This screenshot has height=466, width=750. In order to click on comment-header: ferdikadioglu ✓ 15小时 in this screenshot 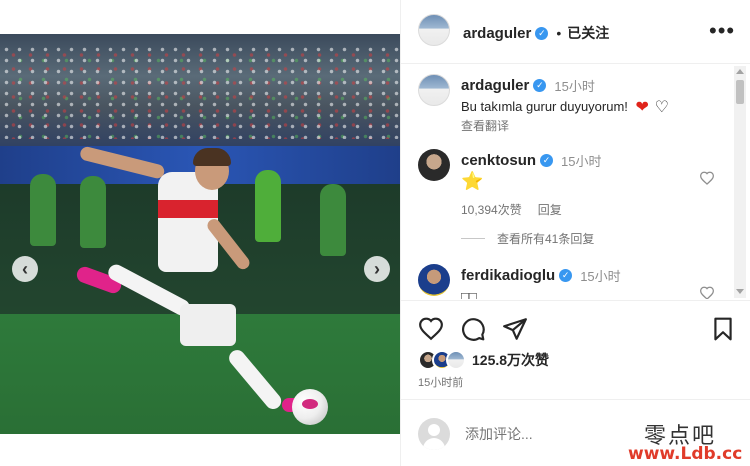, I will do `click(591, 275)`.